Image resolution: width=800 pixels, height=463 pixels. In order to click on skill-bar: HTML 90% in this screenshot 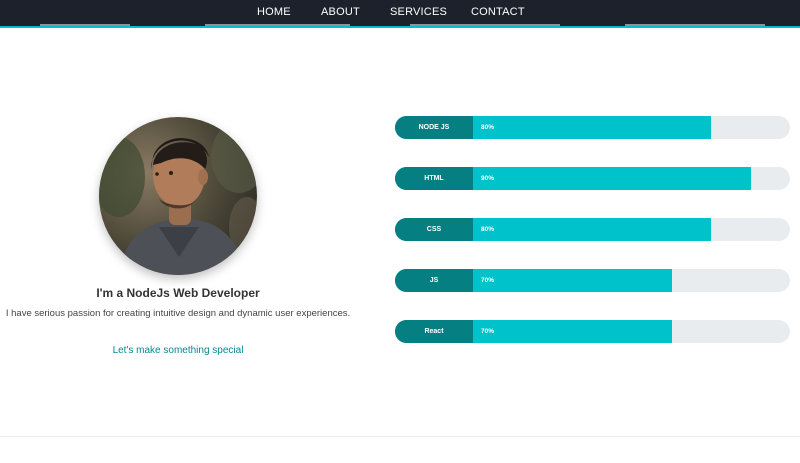, I will do `click(592, 178)`.